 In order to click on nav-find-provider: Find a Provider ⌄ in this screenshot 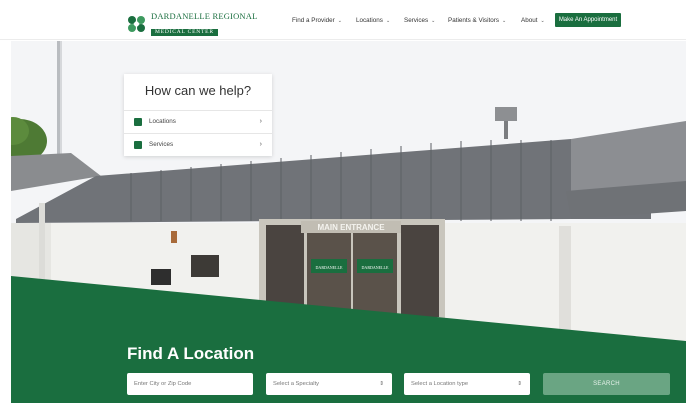, I will do `click(317, 20)`.